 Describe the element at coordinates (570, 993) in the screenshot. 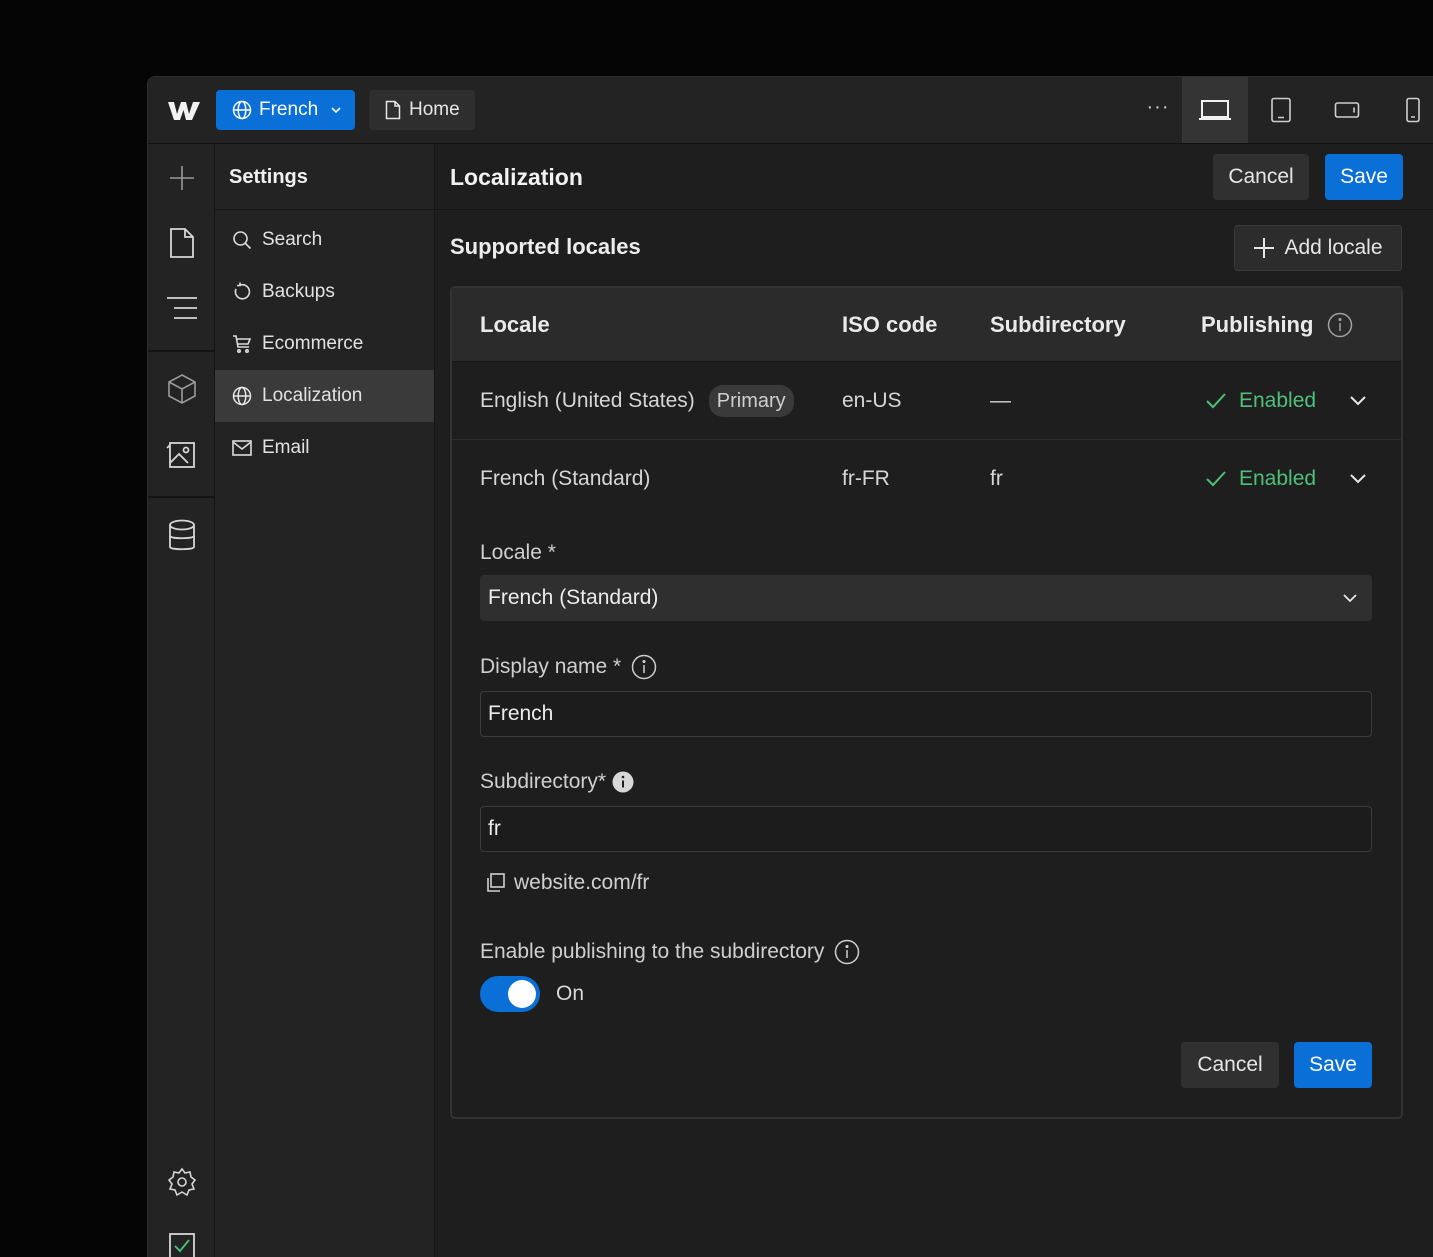

I see `toggle-state-label: On` at that location.